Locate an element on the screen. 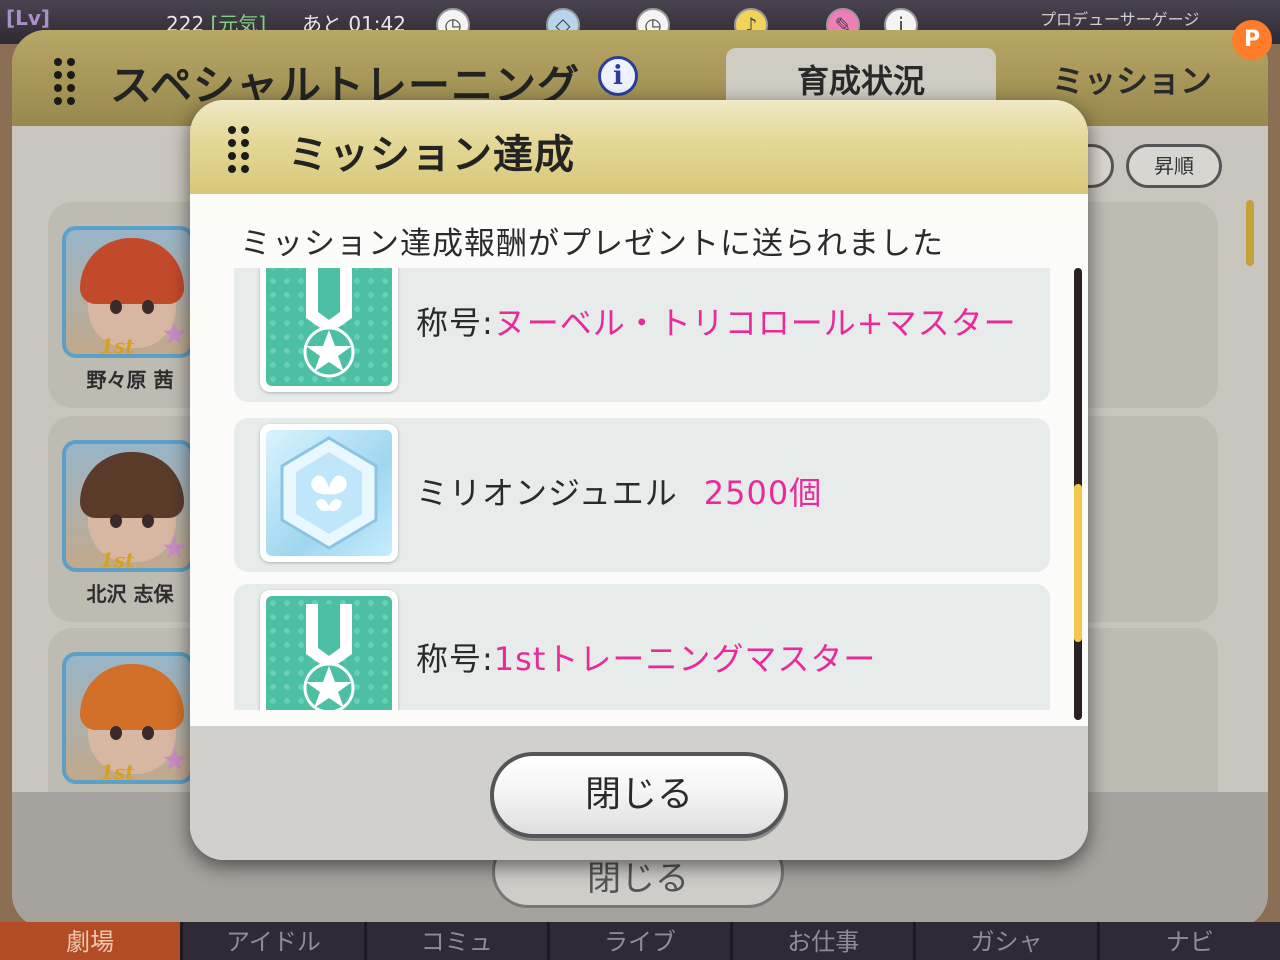  nav-commu: コミュ is located at coordinates (458, 941).